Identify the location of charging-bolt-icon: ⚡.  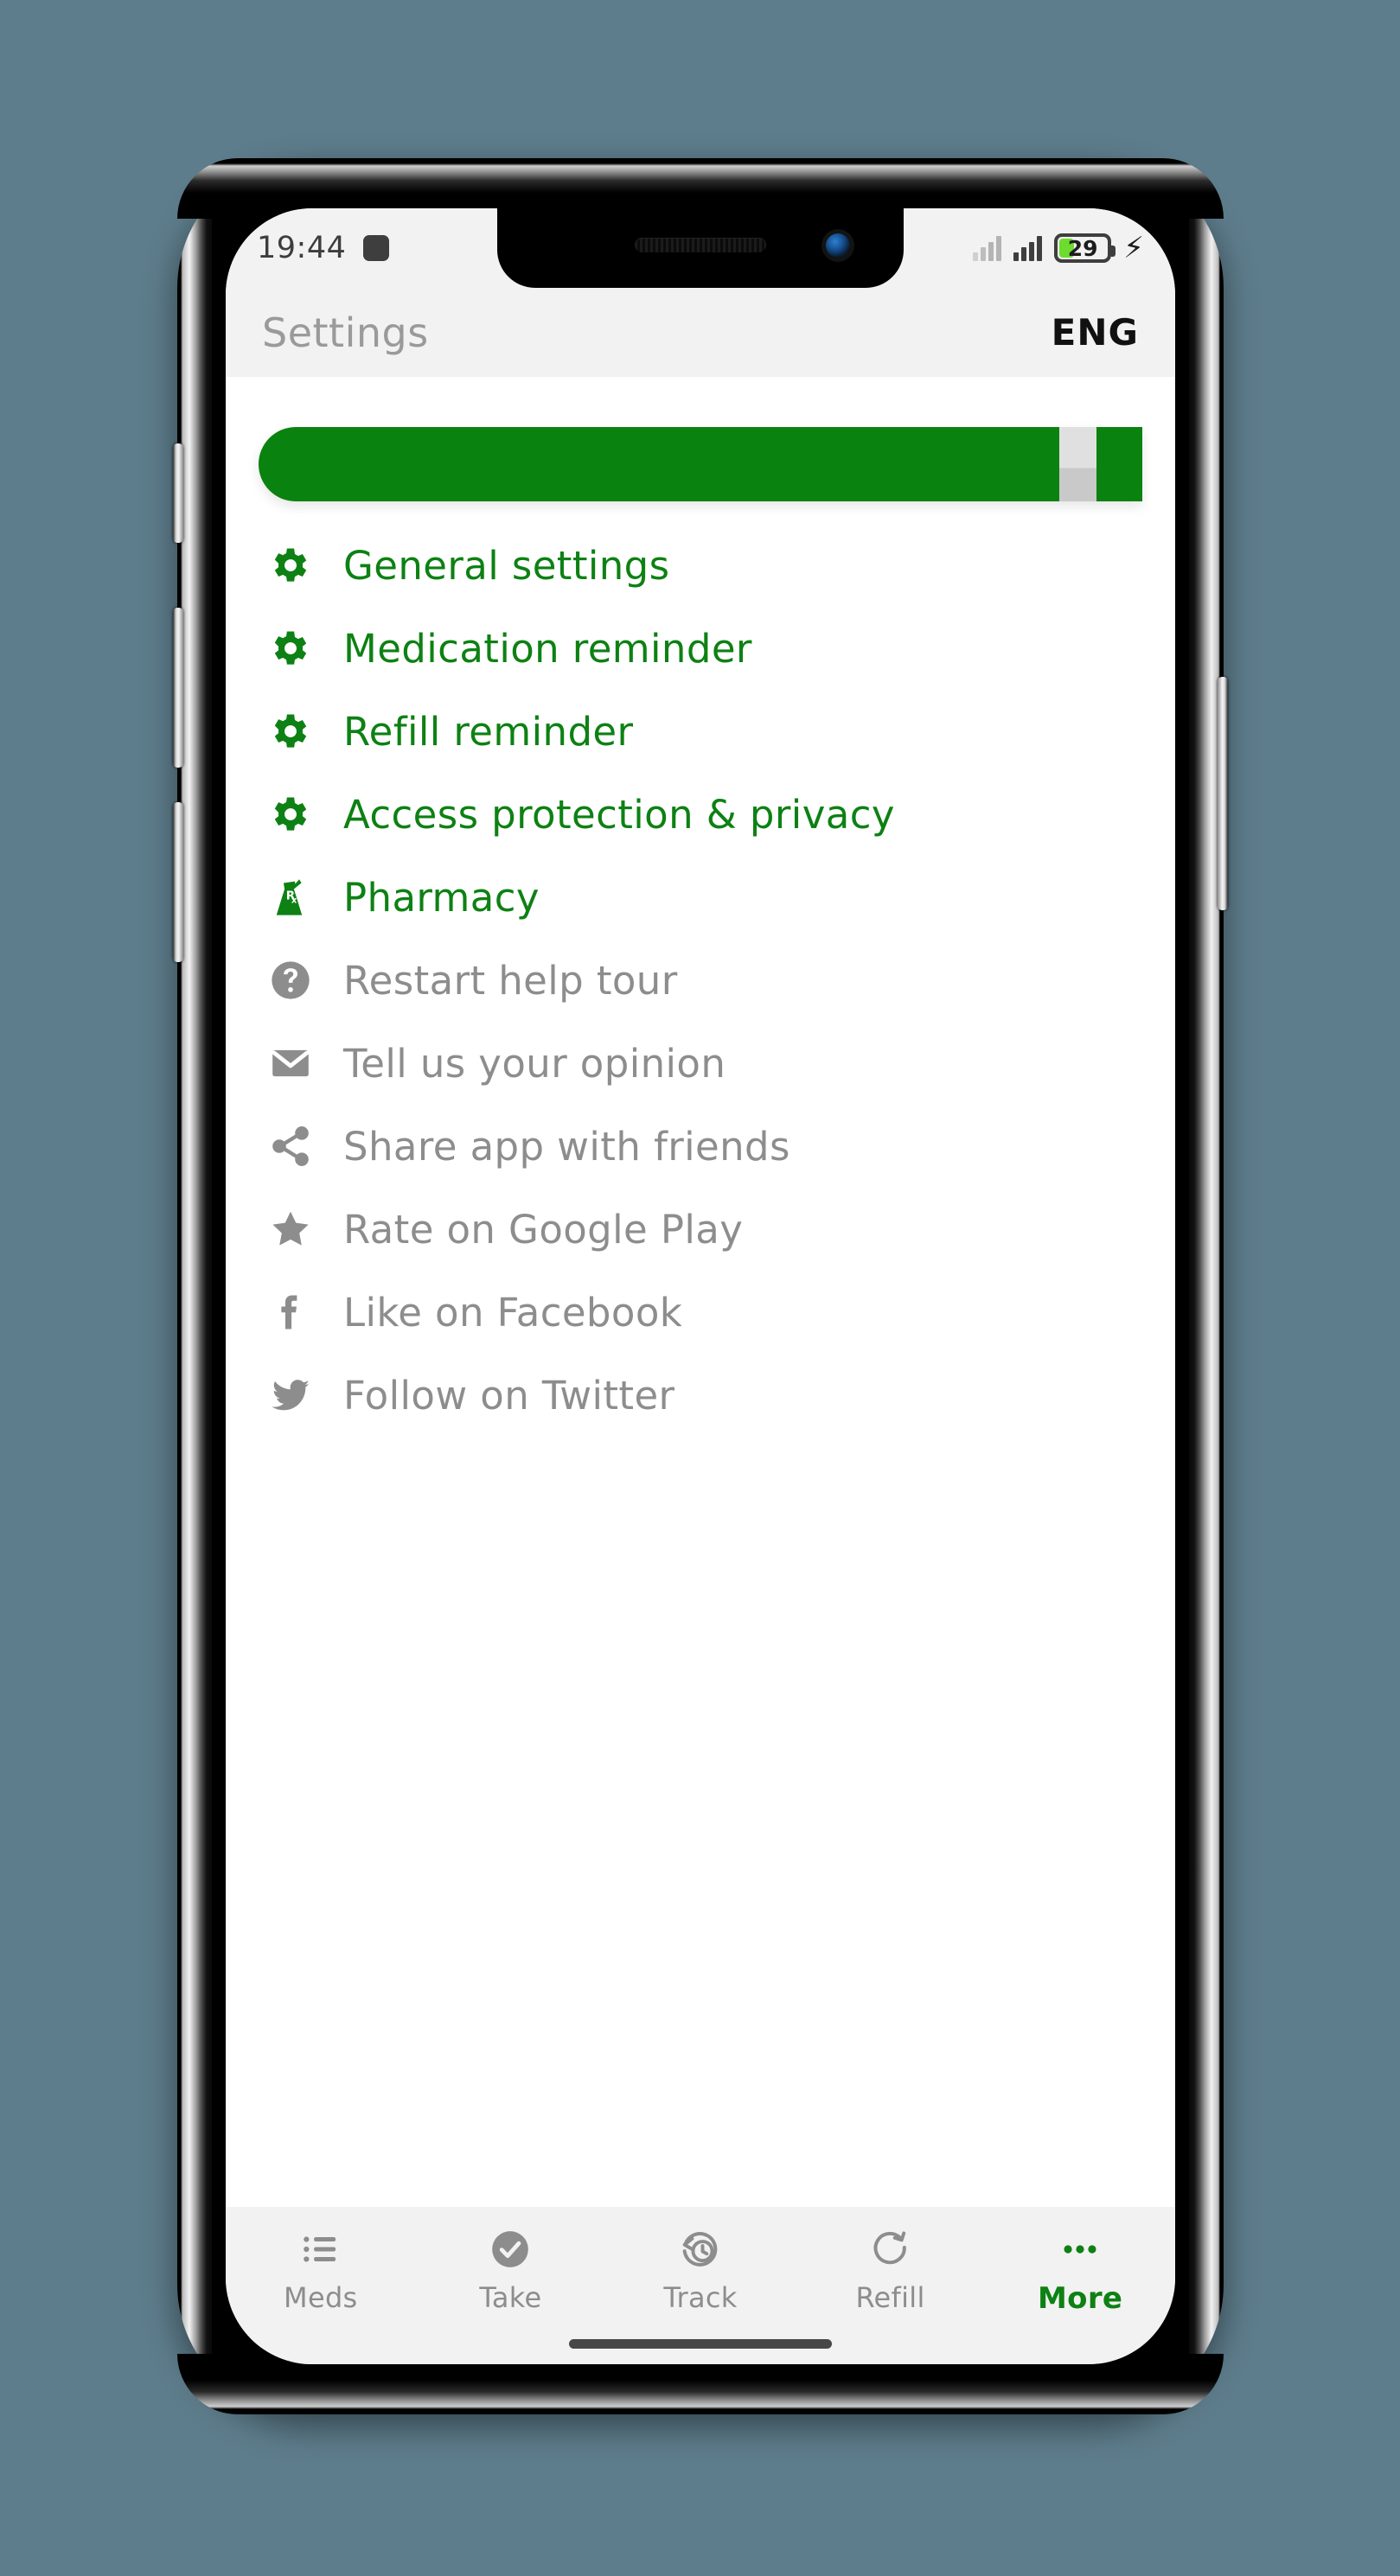
(1133, 248).